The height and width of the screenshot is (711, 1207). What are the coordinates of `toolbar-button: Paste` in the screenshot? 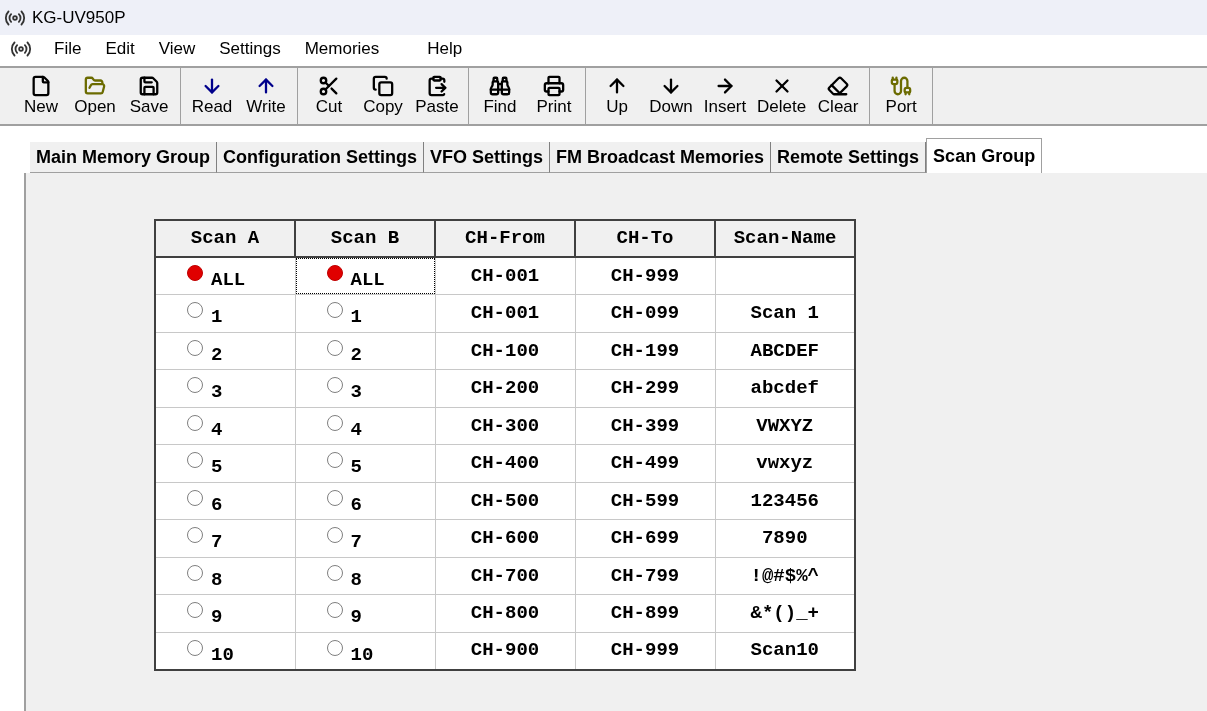 It's located at (437, 96).